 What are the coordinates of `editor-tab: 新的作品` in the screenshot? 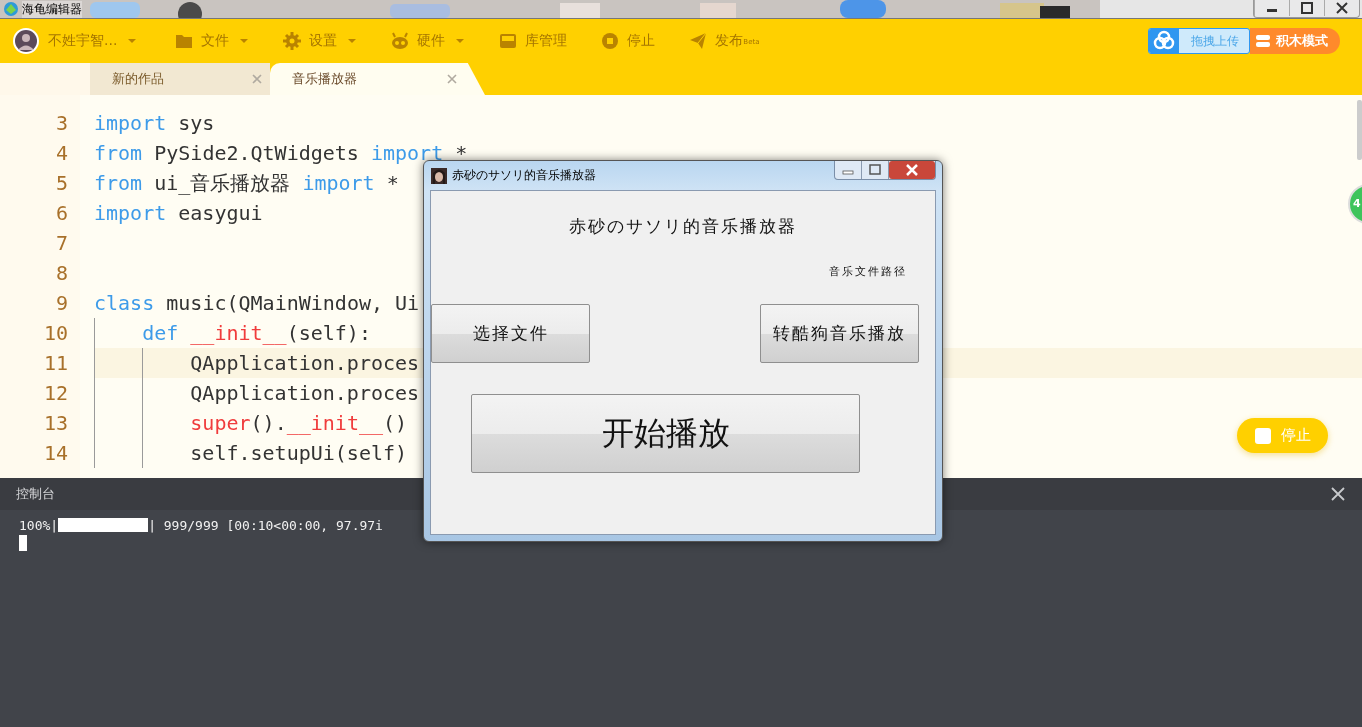 It's located at (180, 79).